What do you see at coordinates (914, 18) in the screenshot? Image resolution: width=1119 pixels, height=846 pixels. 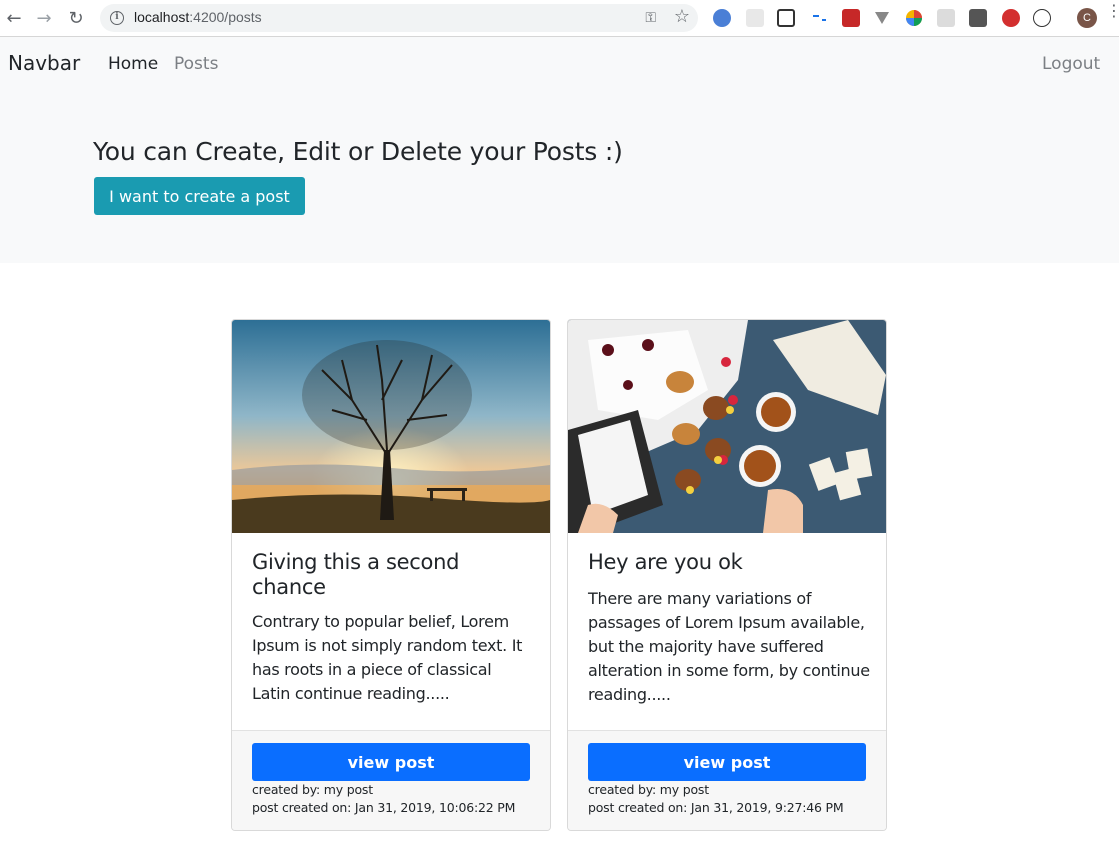 I see `color-picker-icon` at bounding box center [914, 18].